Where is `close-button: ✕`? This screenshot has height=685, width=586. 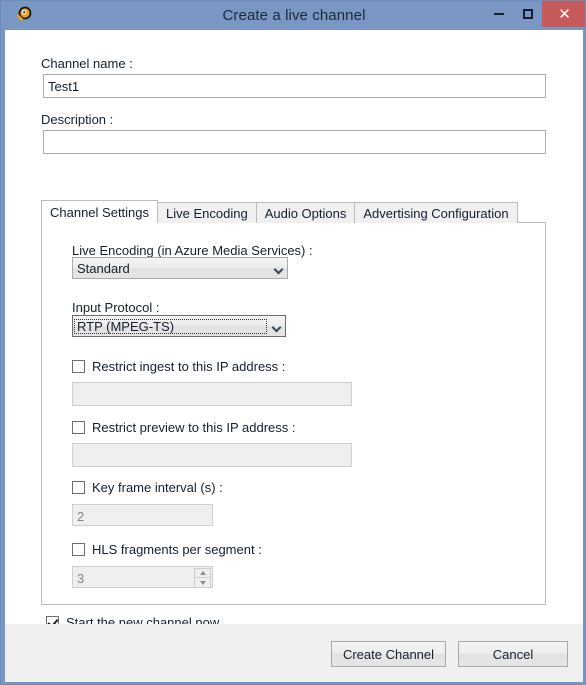 close-button: ✕ is located at coordinates (563, 14).